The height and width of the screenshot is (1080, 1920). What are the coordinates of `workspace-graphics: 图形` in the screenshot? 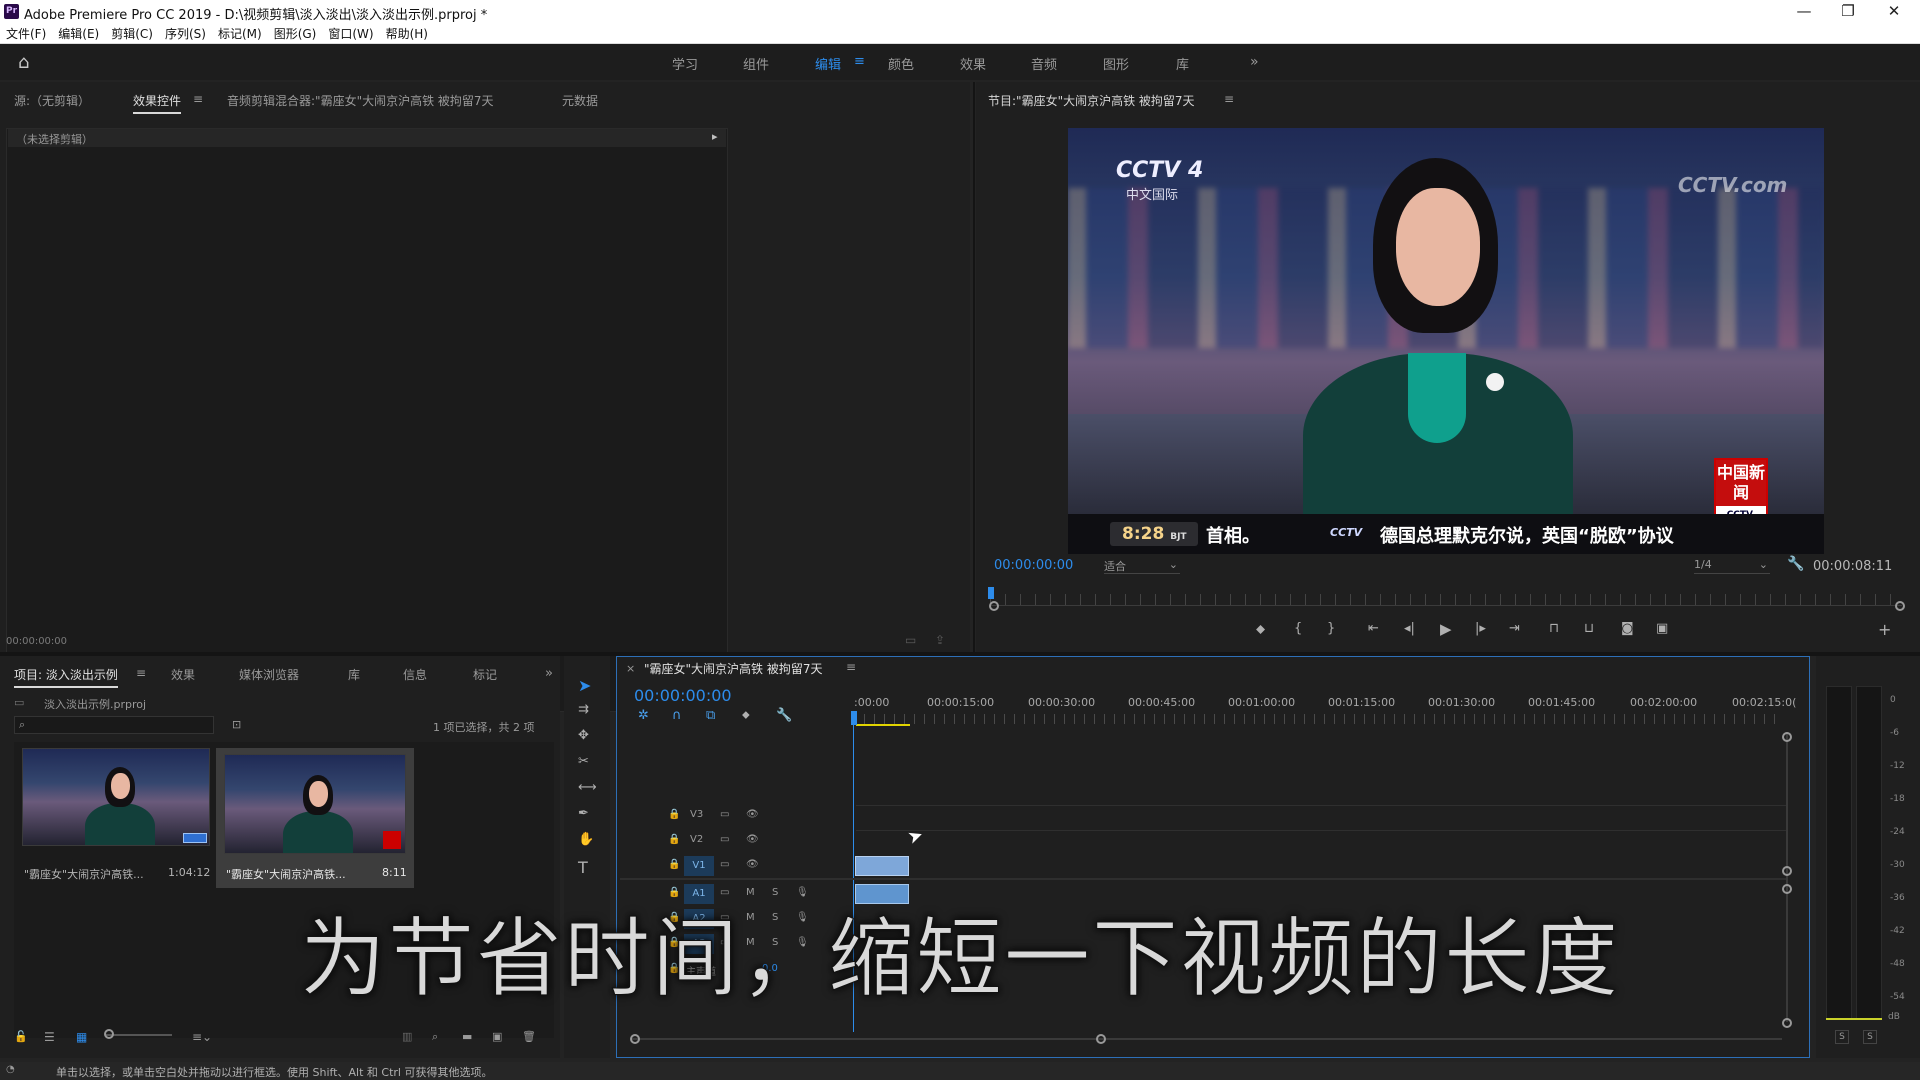 It's located at (1116, 63).